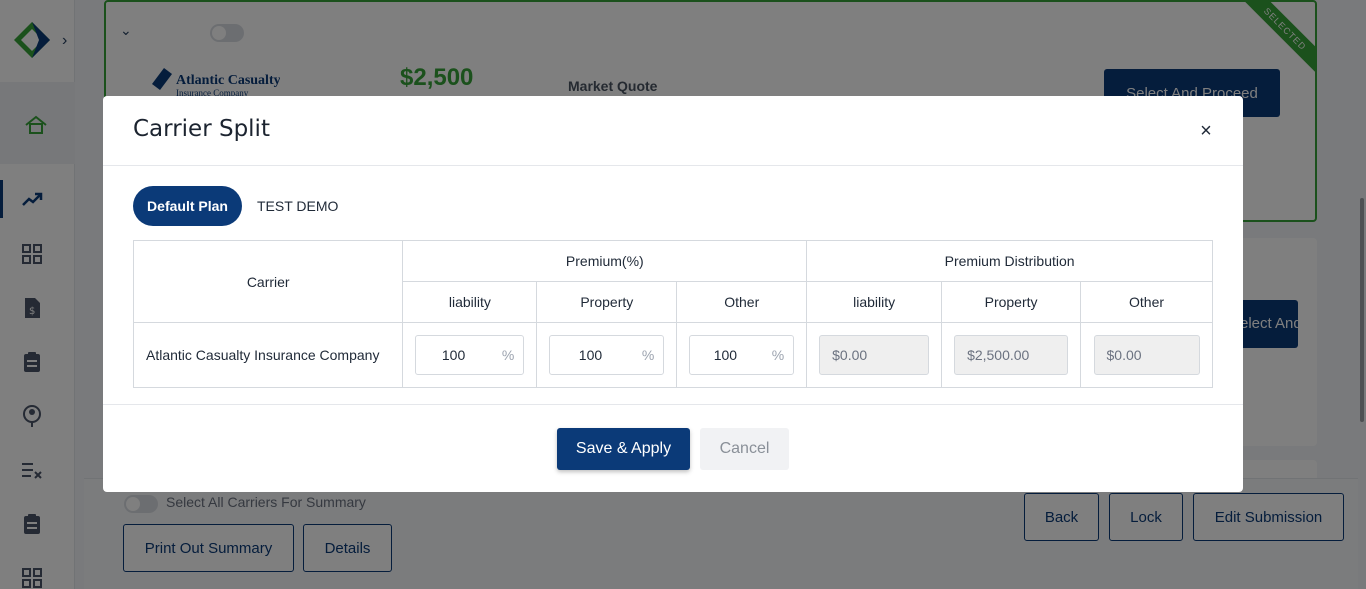 Image resolution: width=1366 pixels, height=589 pixels. Describe the element at coordinates (470, 302) in the screenshot. I see `pct-liability-header: liability` at that location.